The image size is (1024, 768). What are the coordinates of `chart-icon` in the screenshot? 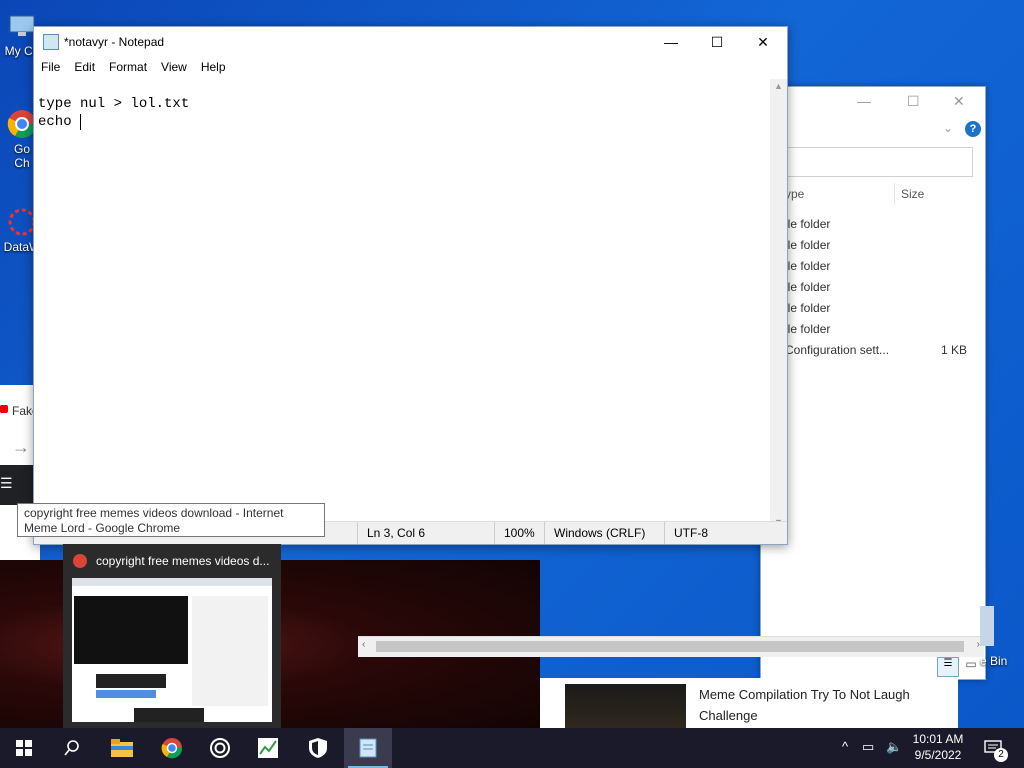 It's located at (268, 748).